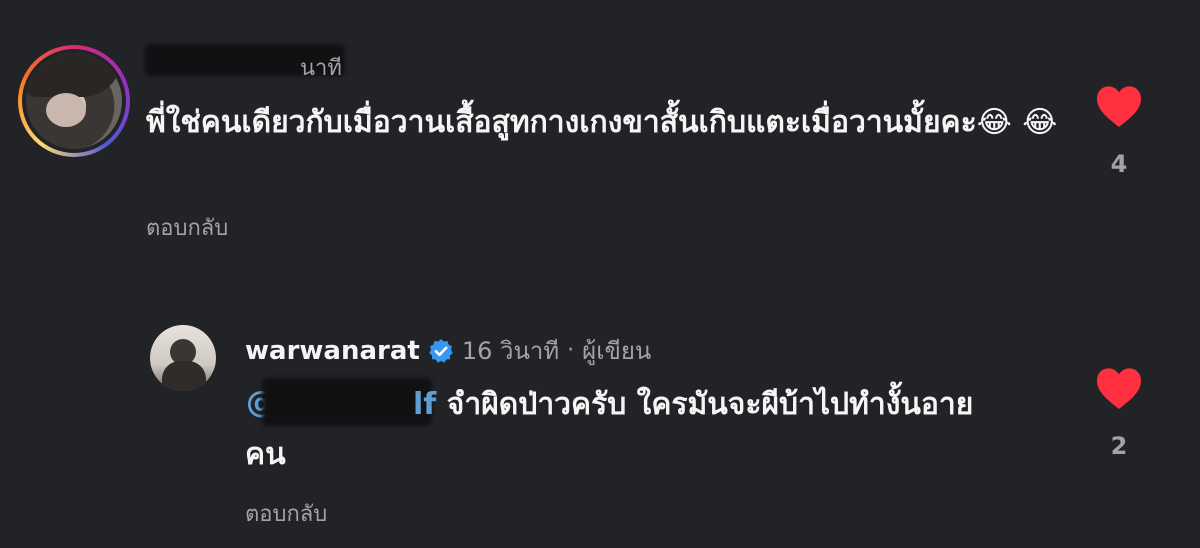 The image size is (1200, 548). I want to click on reply-time: 16 วินาที, so click(510, 351).